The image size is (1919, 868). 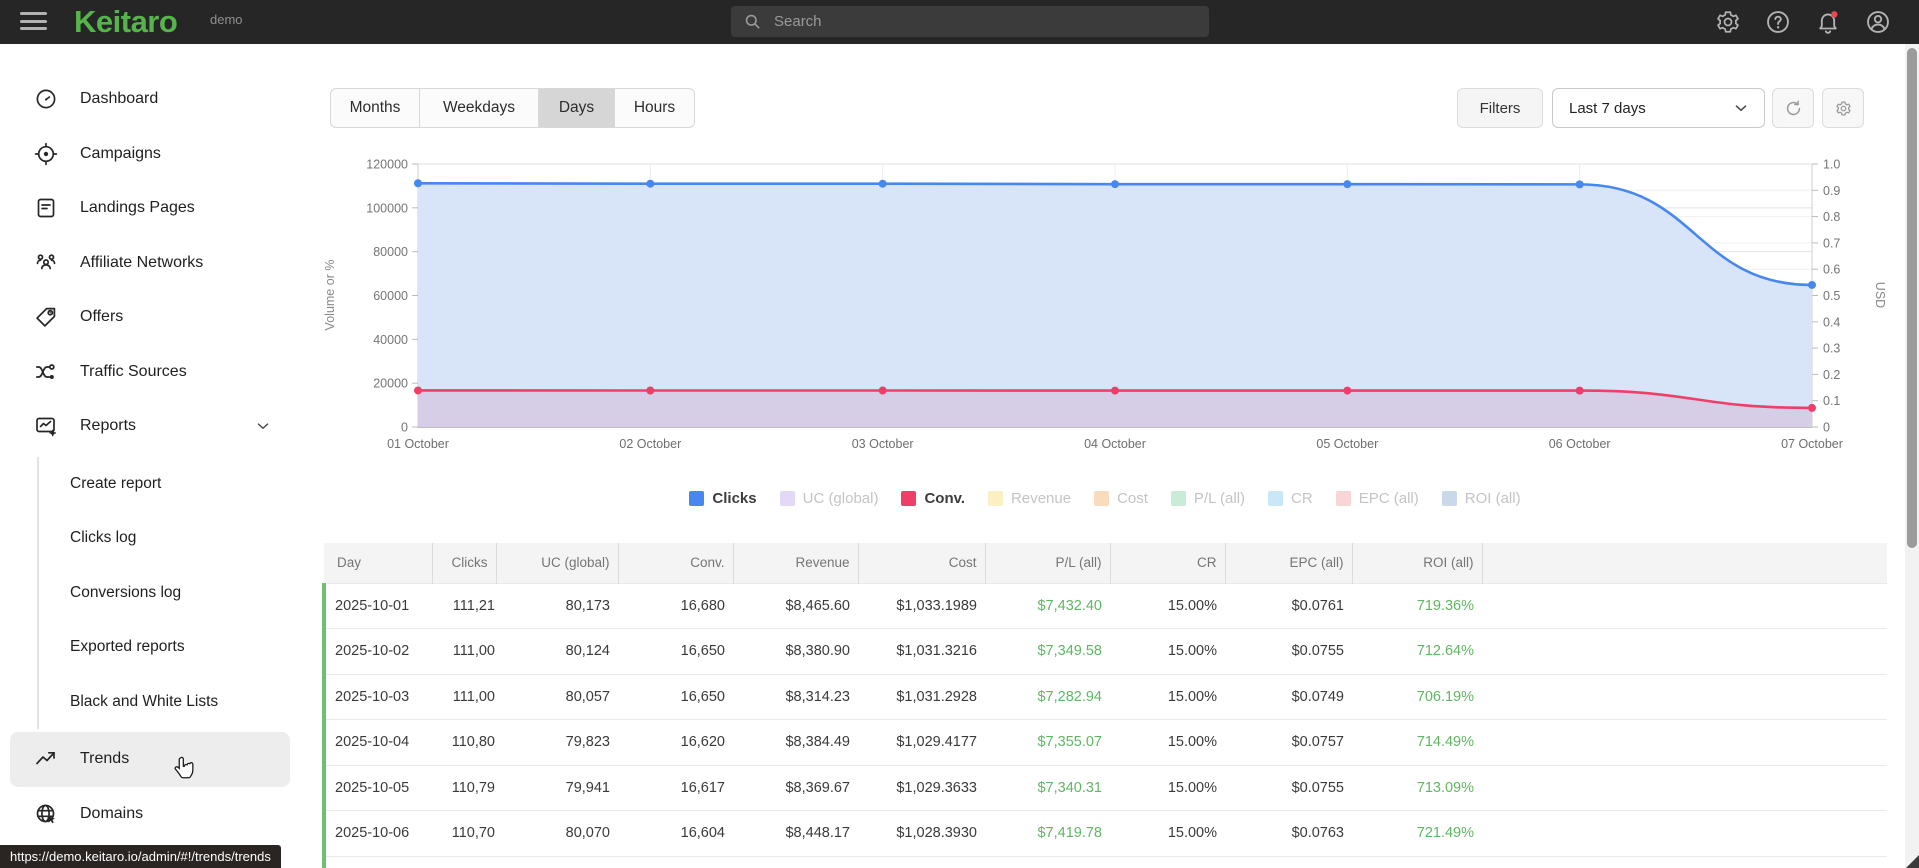 What do you see at coordinates (127, 647) in the screenshot?
I see `sidebar-item-label: Exported reports` at bounding box center [127, 647].